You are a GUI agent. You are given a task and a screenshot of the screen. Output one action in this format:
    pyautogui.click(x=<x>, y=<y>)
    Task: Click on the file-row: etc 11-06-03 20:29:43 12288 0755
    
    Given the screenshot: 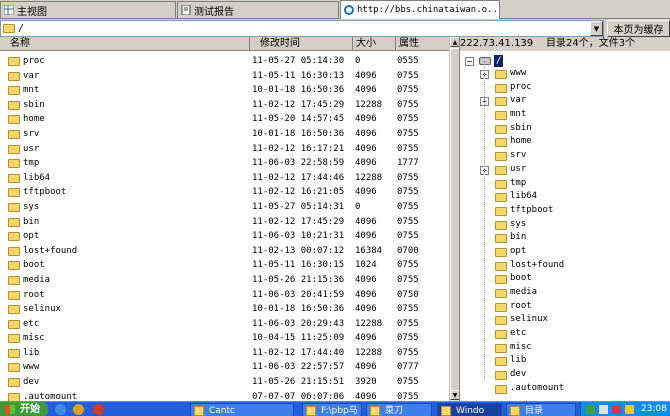 What is the action you would take?
    pyautogui.click(x=224, y=324)
    